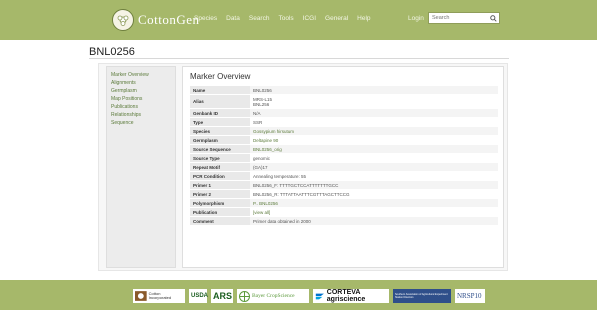 The width and height of the screenshot is (597, 310). What do you see at coordinates (363, 18) in the screenshot?
I see `nav-help: Help` at bounding box center [363, 18].